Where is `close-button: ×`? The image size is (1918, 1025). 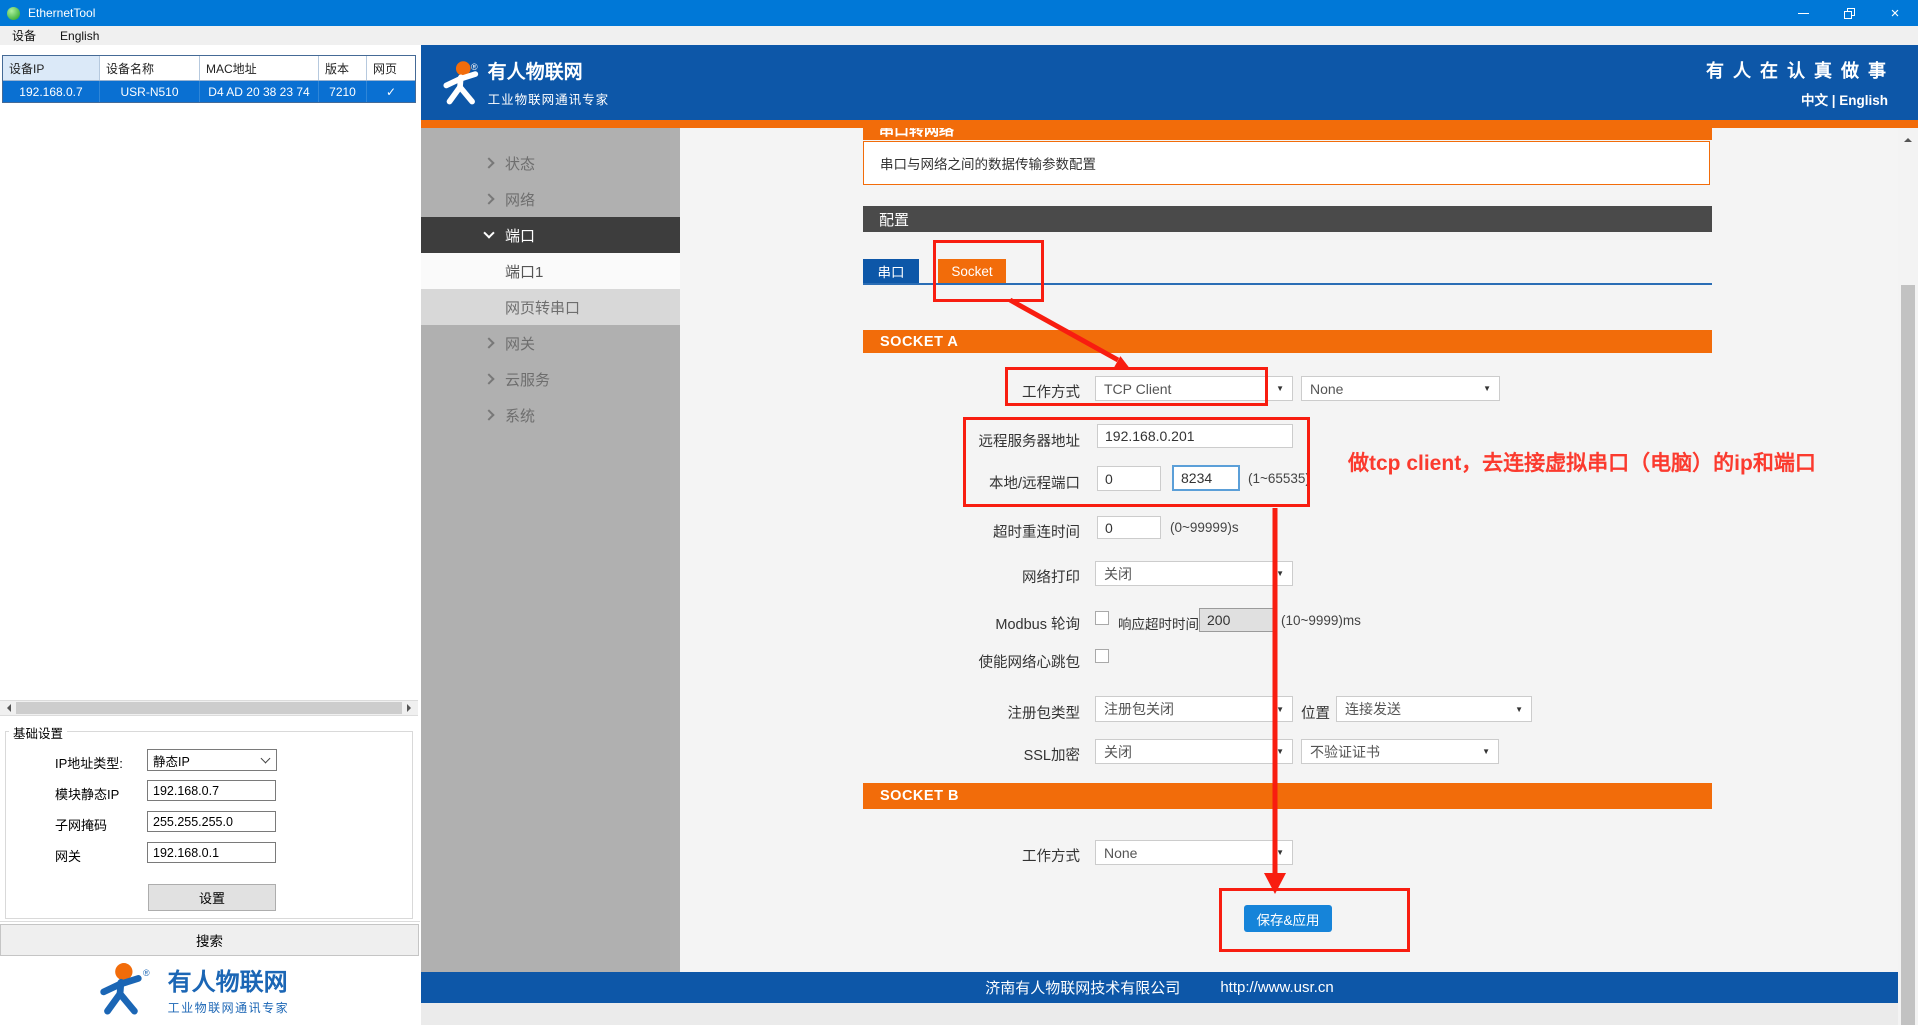
close-button: × is located at coordinates (1895, 13).